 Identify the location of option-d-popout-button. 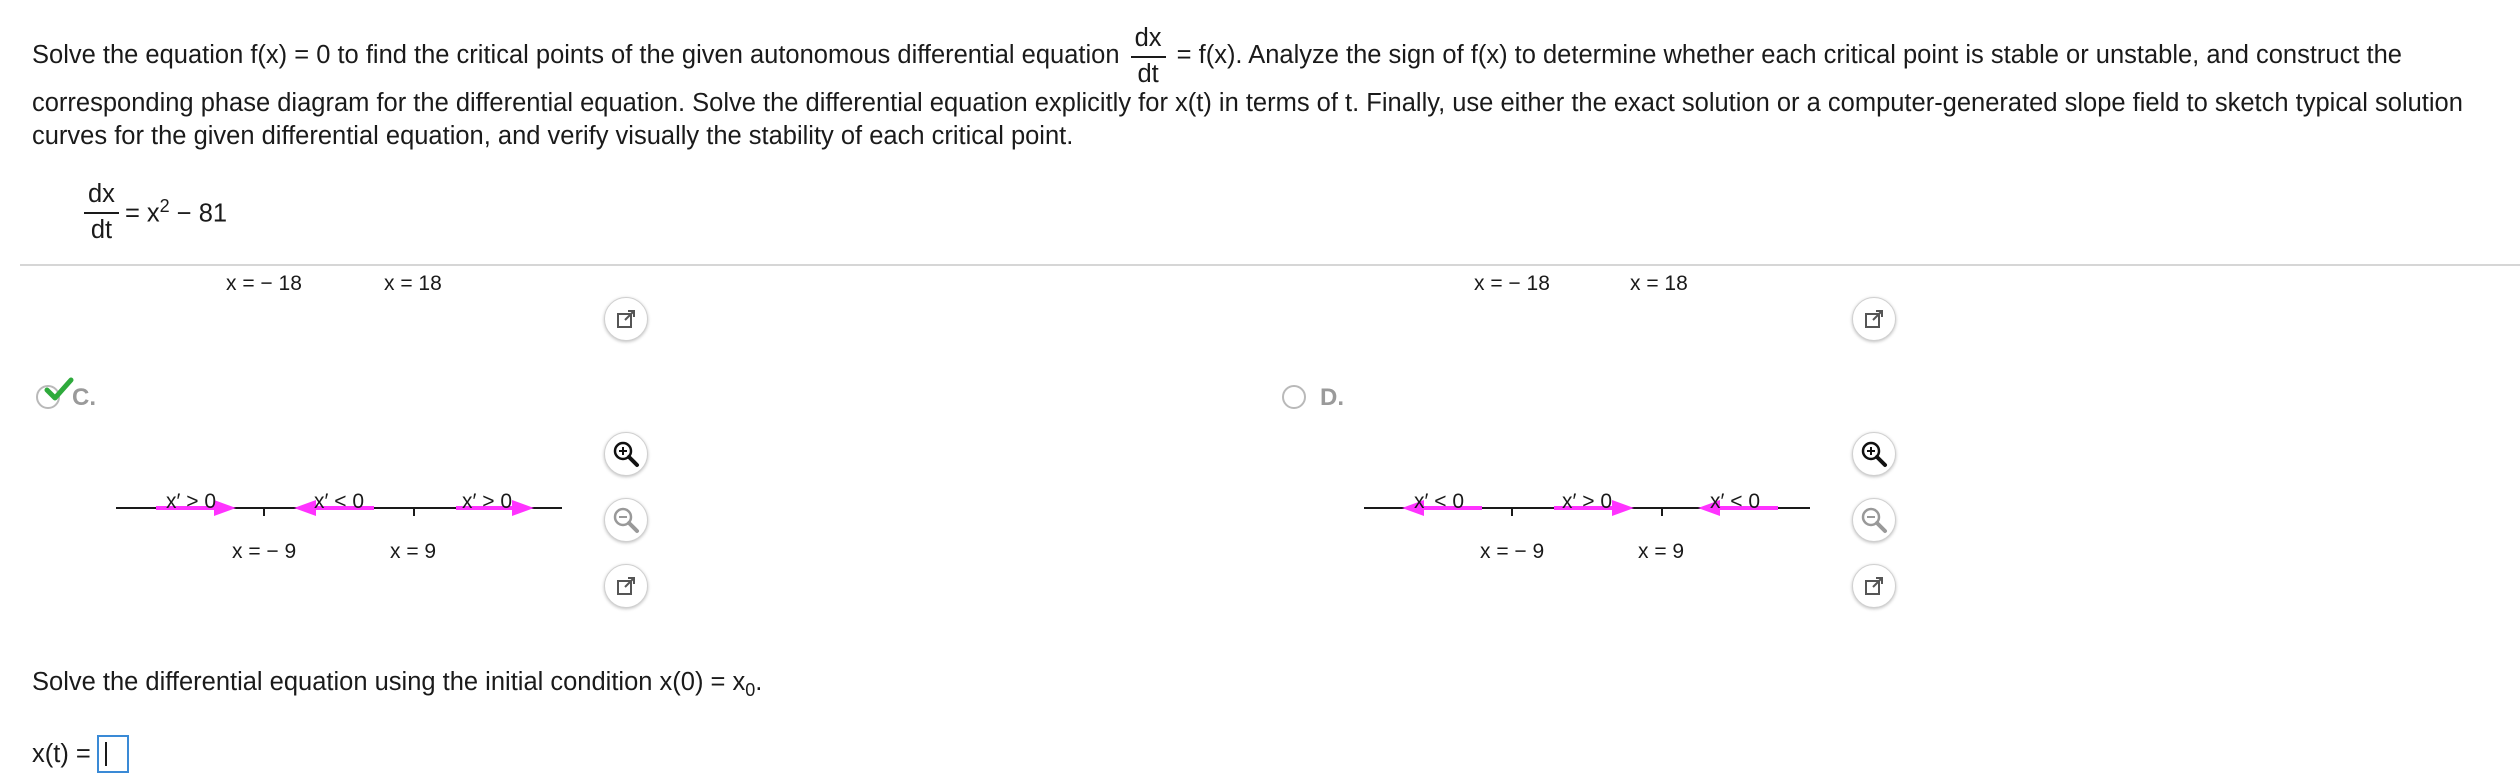
(1874, 586).